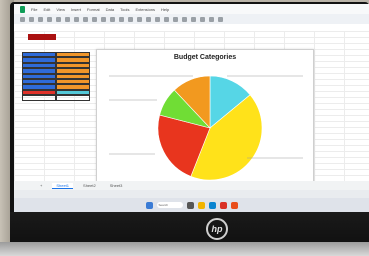  Describe the element at coordinates (63, 185) in the screenshot. I see `tab-sheet1: Sheet1` at that location.